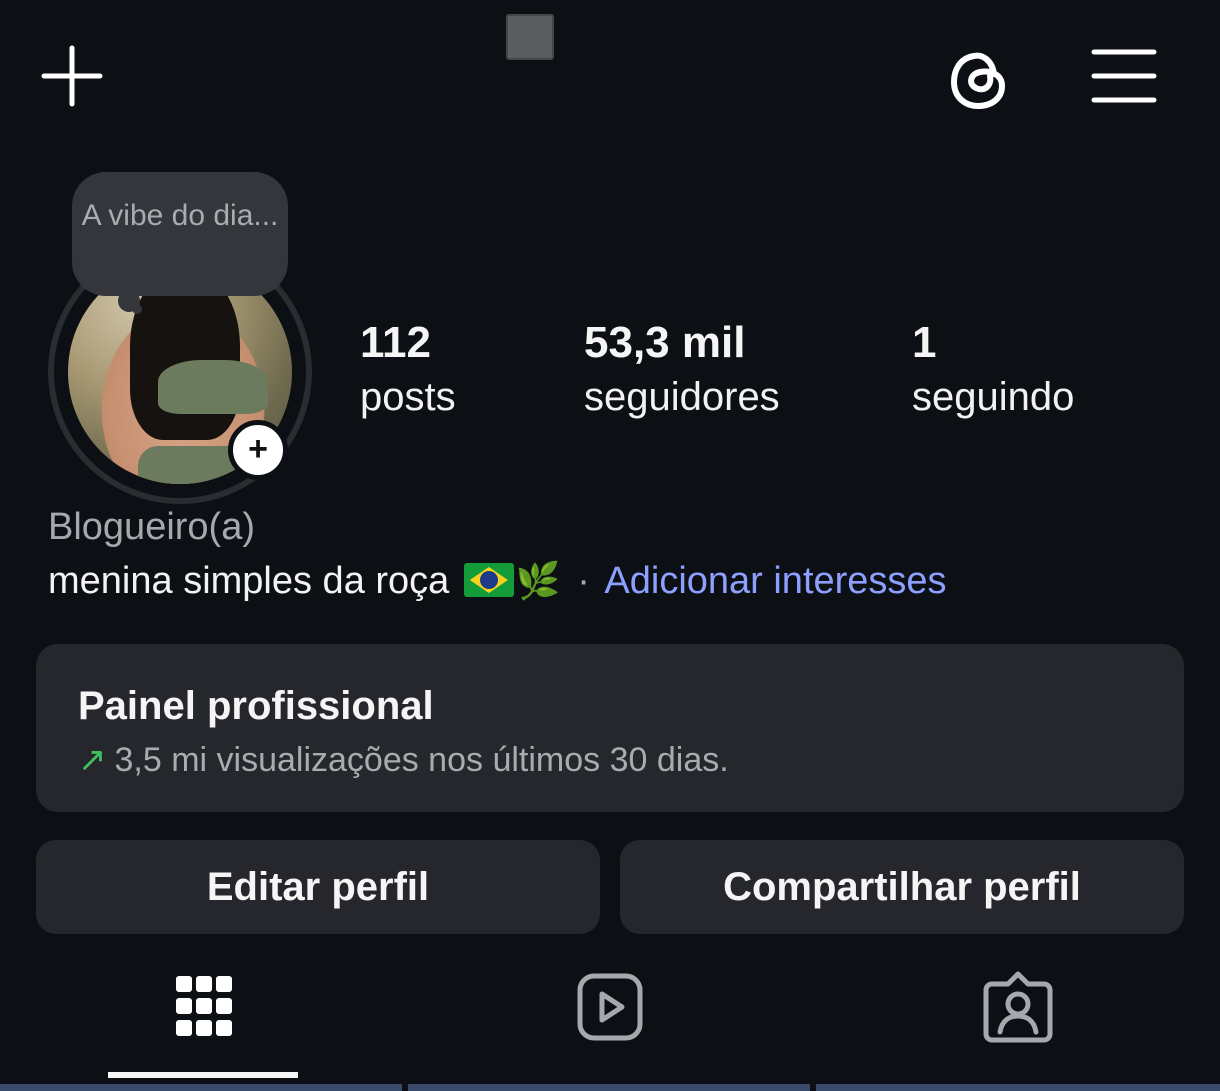 This screenshot has width=1220, height=1091. I want to click on brazil-flag-icon, so click(488, 580).